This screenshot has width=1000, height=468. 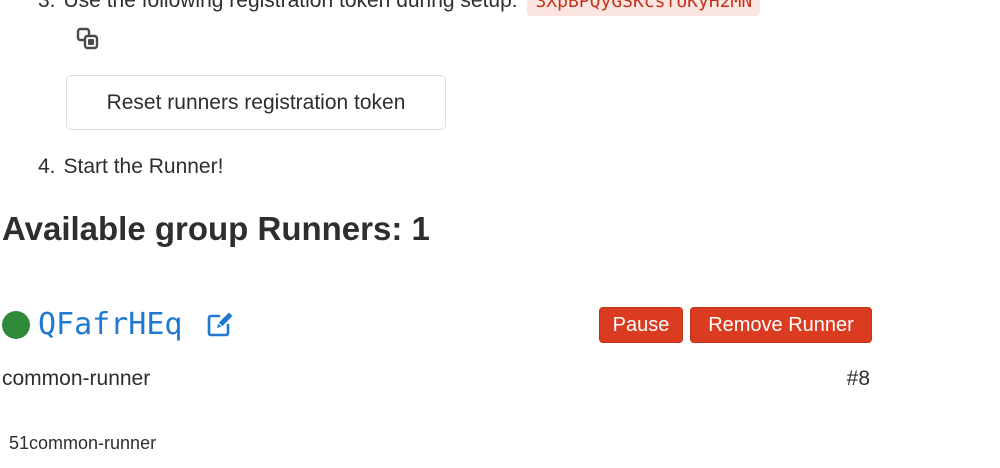 I want to click on pause-runner-button: Pause, so click(x=641, y=325).